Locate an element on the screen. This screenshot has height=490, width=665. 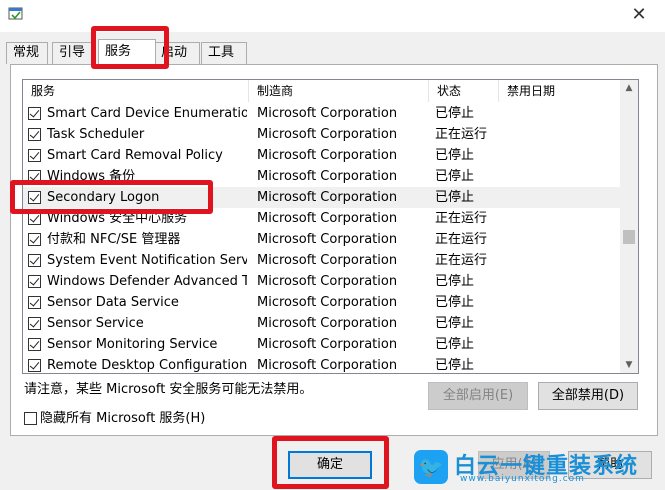
watermark: 🐦 白云一键重装系统 www.baiyunxitong.com is located at coordinates (537, 467).